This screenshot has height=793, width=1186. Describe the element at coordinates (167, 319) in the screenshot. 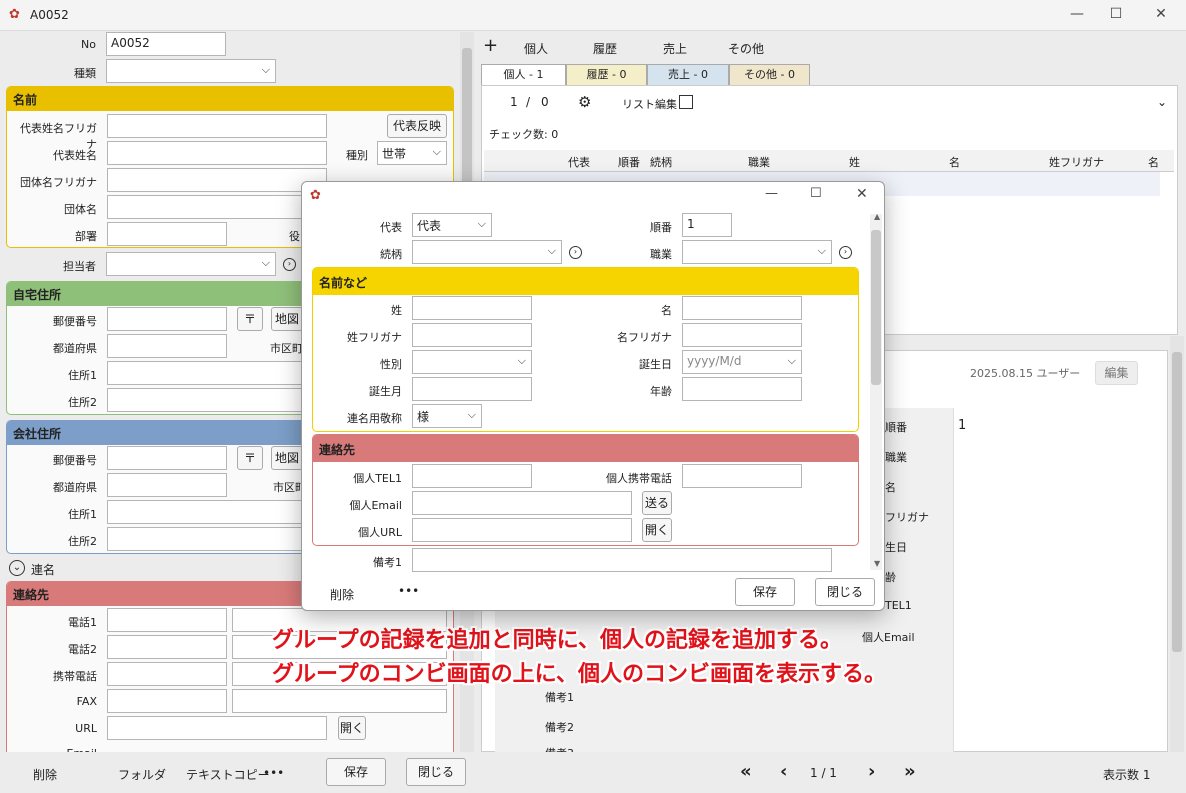

I see `postal-field` at that location.